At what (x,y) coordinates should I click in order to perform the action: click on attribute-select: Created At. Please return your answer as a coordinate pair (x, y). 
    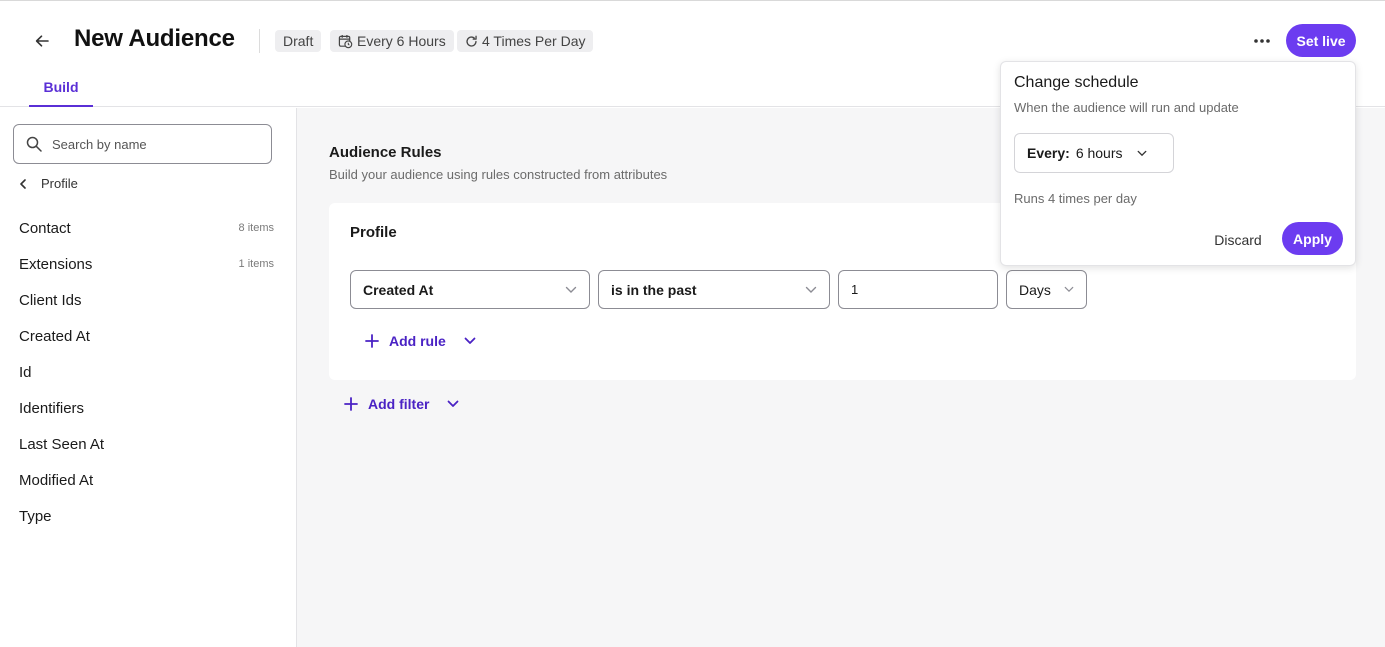
    Looking at the image, I should click on (470, 289).